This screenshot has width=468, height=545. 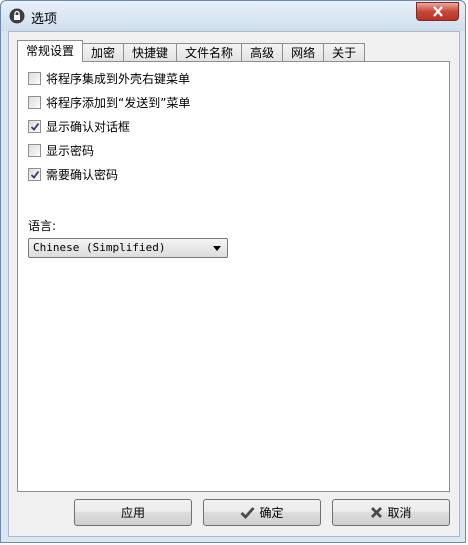 I want to click on option-show-password: 显示密码, so click(x=61, y=150).